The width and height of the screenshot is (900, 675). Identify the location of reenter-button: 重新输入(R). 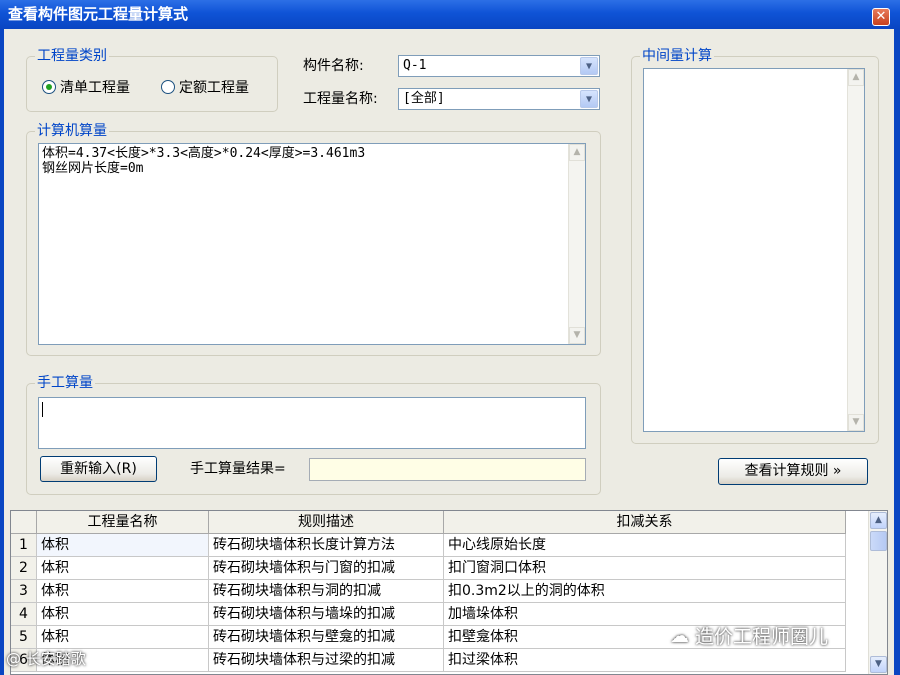
(98, 469).